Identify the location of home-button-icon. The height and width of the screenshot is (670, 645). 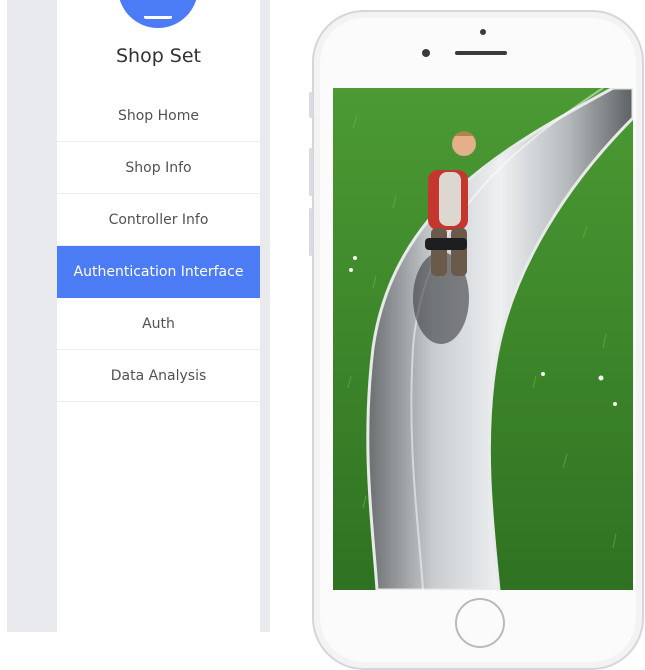
(480, 623).